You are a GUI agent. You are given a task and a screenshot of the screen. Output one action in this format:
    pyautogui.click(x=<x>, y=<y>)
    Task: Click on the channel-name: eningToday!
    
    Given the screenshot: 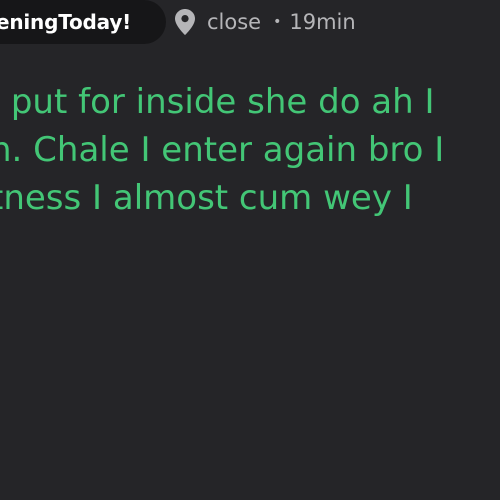 What is the action you would take?
    pyautogui.click(x=65, y=22)
    